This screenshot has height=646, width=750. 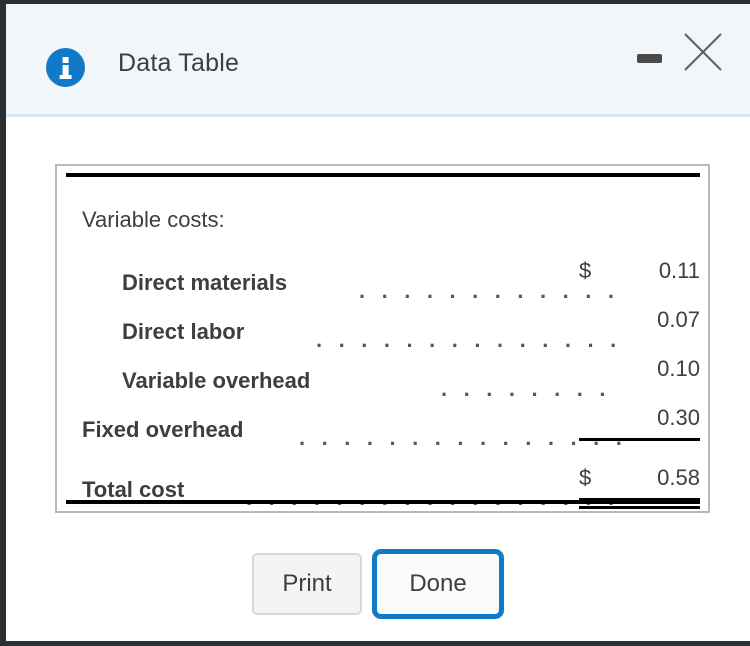 What do you see at coordinates (438, 584) in the screenshot?
I see `done-button: Done` at bounding box center [438, 584].